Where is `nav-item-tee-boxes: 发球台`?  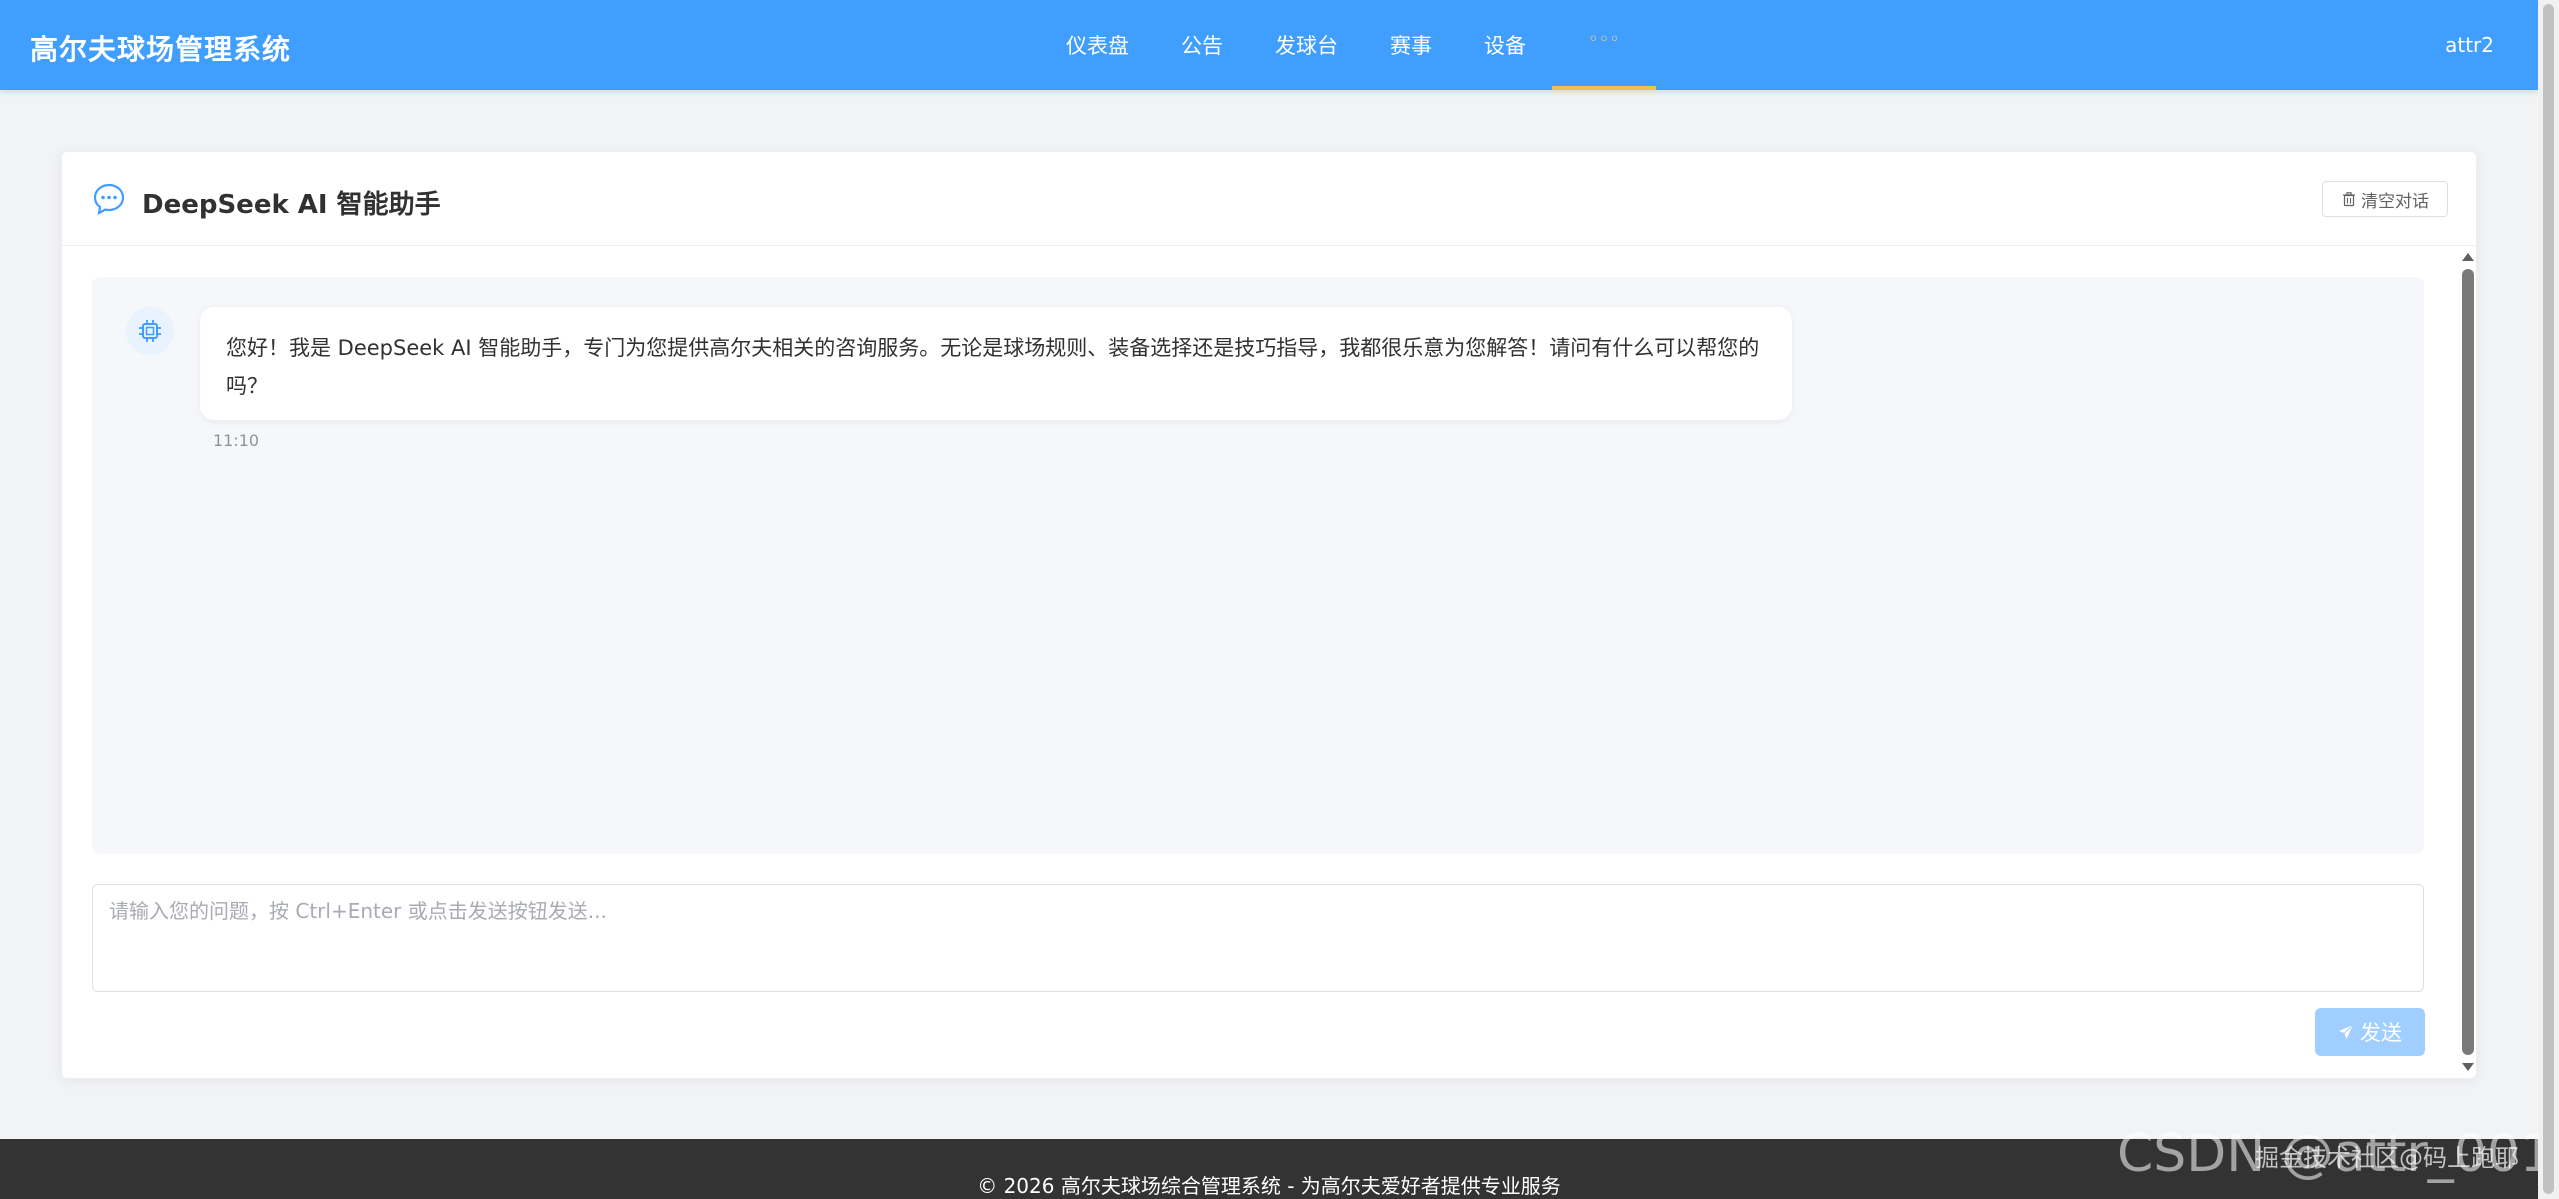
nav-item-tee-boxes: 发球台 is located at coordinates (1306, 45).